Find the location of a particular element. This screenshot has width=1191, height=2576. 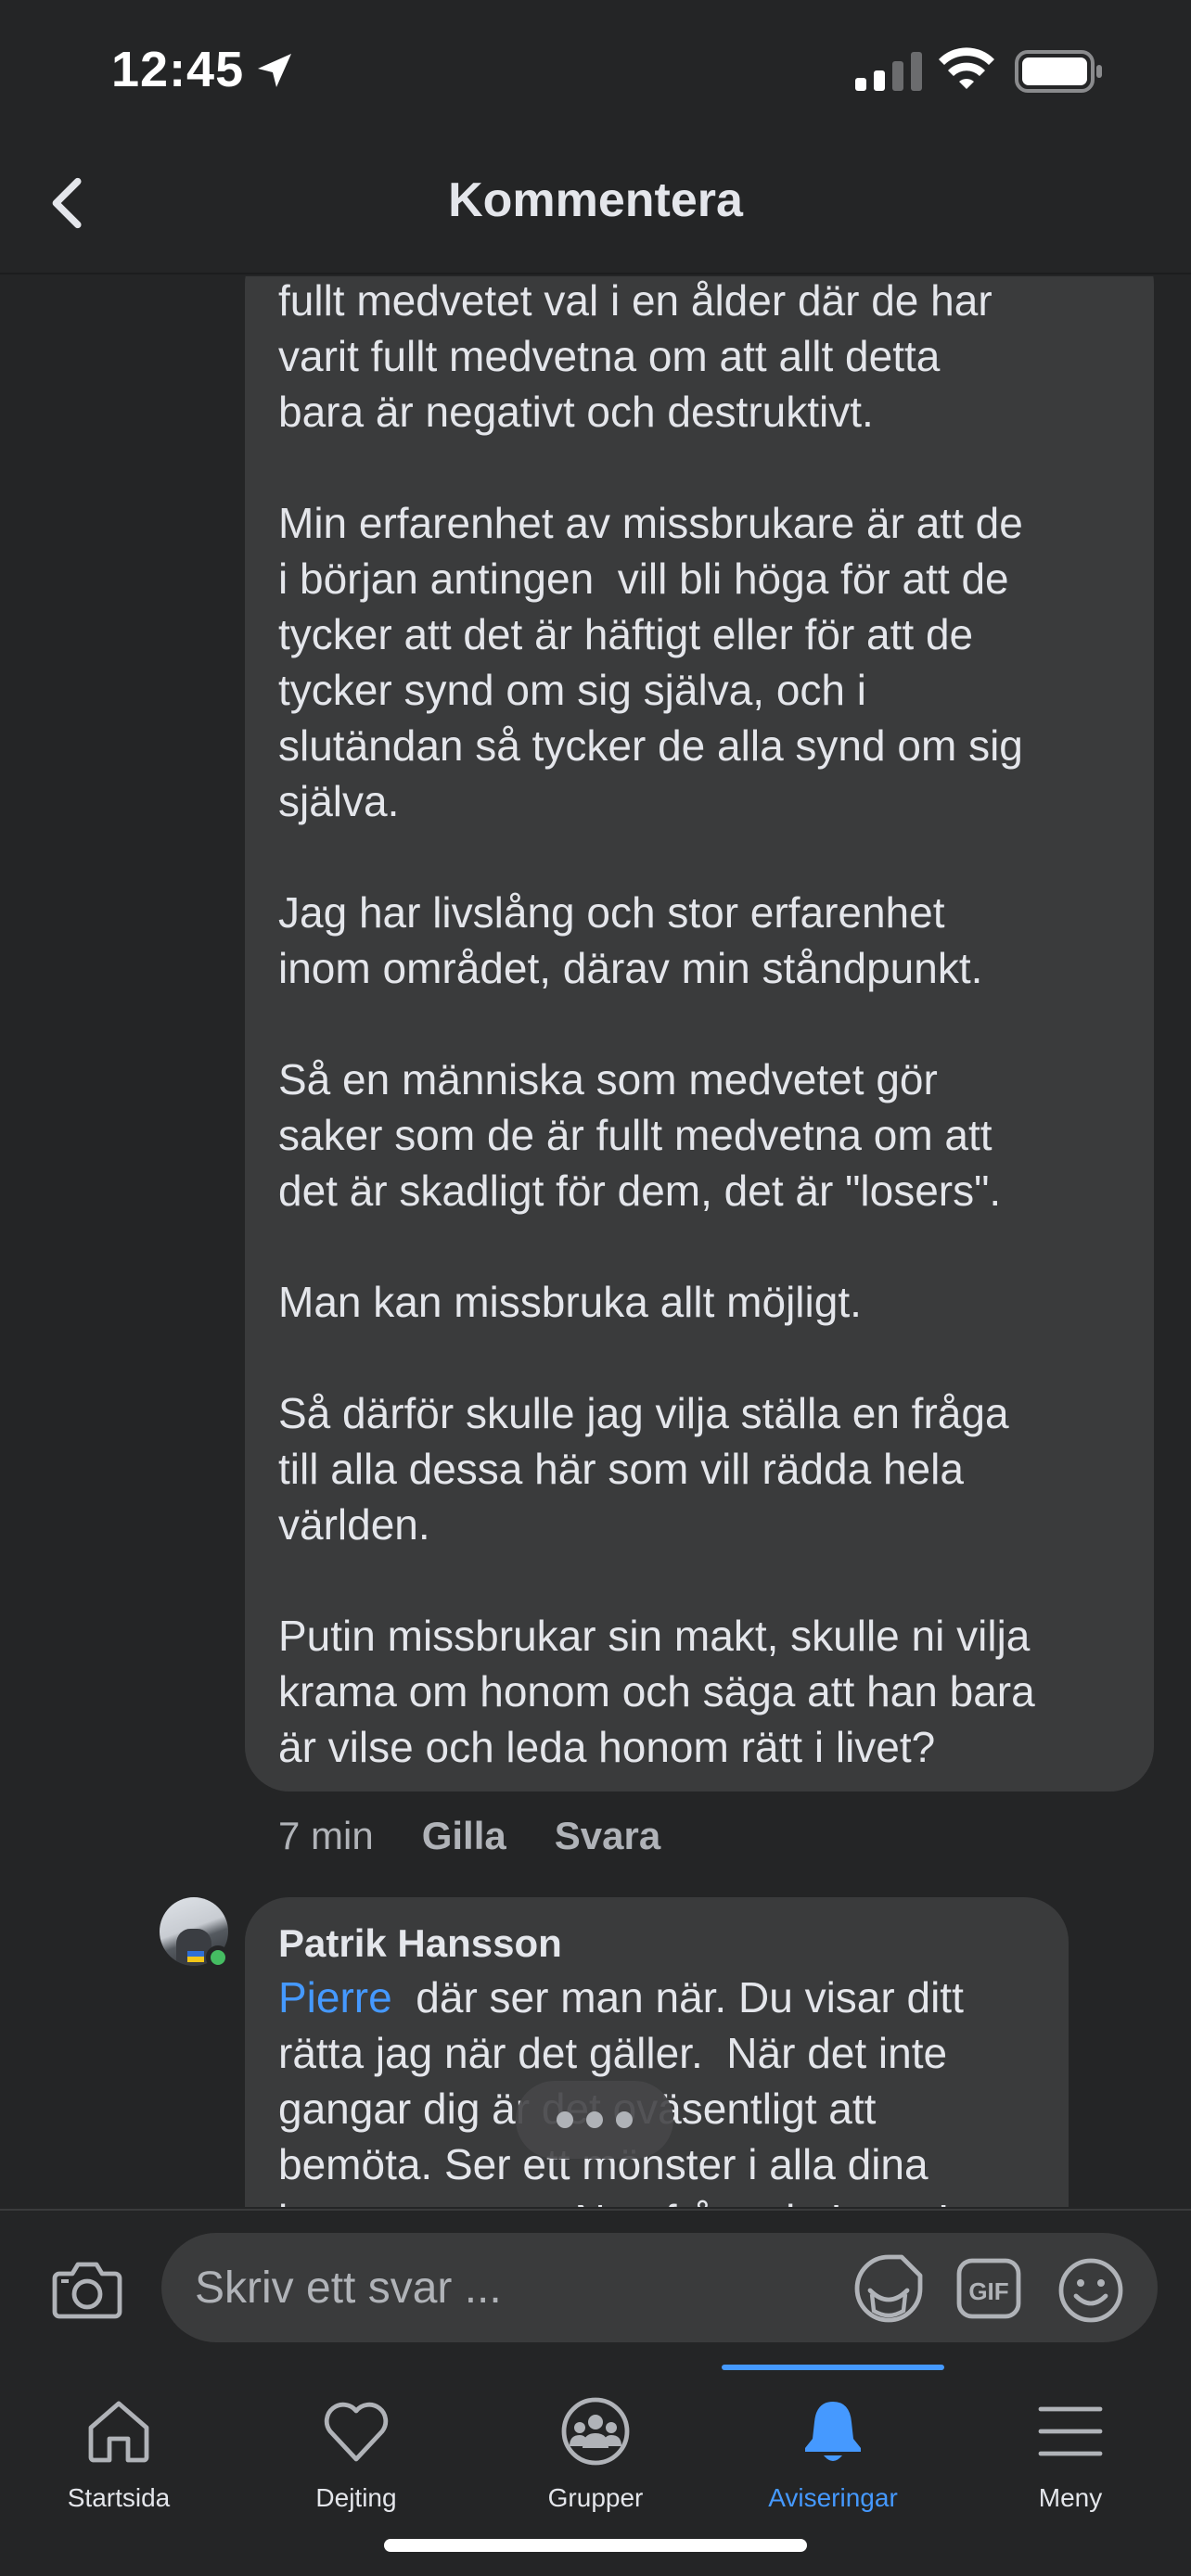

status-time: 12:45 is located at coordinates (178, 69).